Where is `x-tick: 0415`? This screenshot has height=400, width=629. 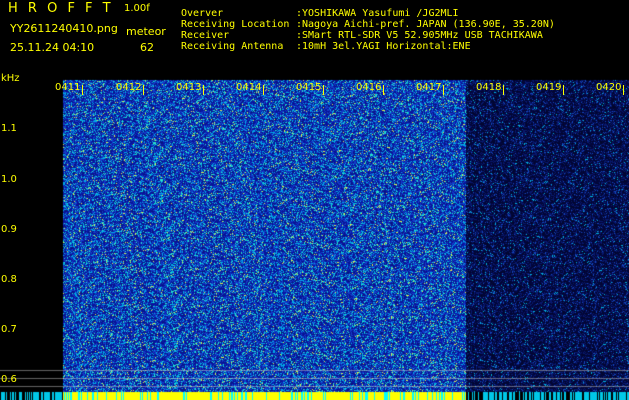 x-tick: 0415 is located at coordinates (310, 88).